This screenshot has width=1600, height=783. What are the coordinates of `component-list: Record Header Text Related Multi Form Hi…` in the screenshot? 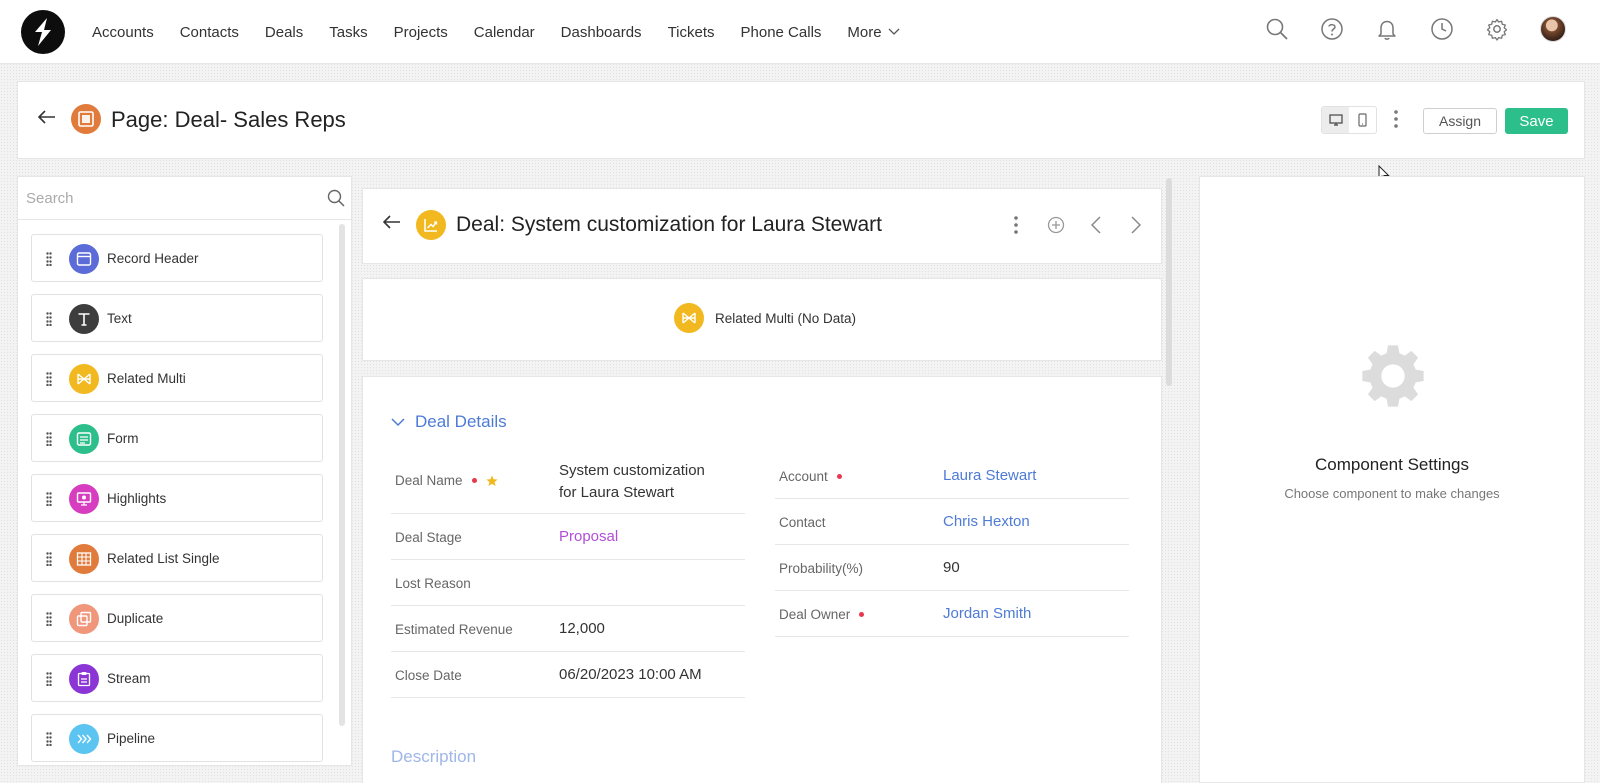 It's located at (177, 499).